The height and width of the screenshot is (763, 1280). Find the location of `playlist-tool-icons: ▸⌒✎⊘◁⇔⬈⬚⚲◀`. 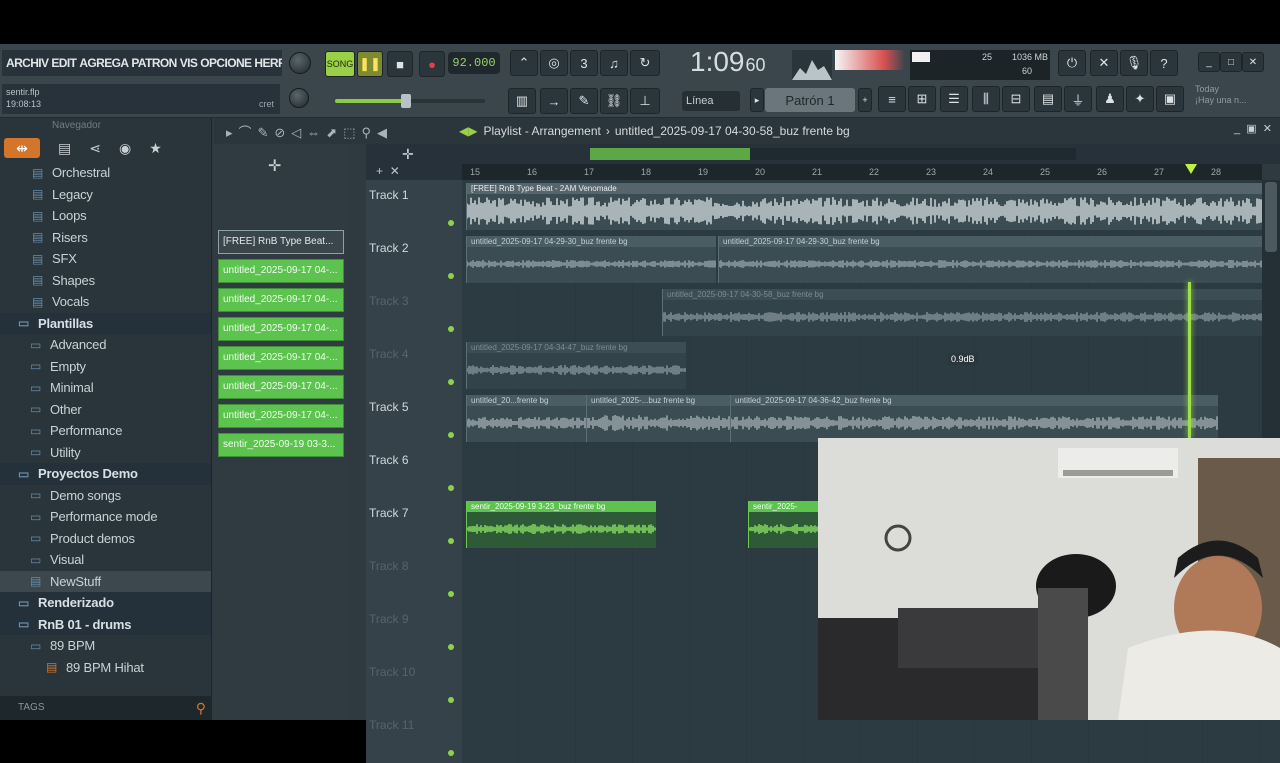

playlist-tool-icons: ▸⌒✎⊘◁⇔⬈⬚⚲◀ is located at coordinates (309, 131).